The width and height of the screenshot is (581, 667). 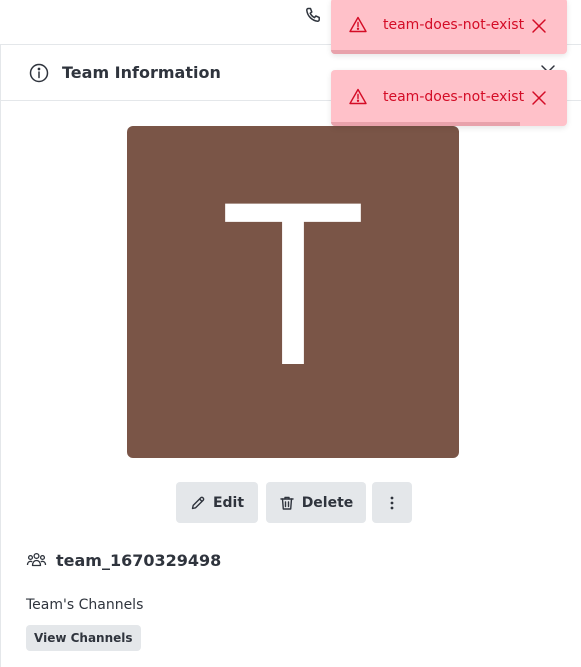 I want to click on view-channels-button: View Channels, so click(x=83, y=638).